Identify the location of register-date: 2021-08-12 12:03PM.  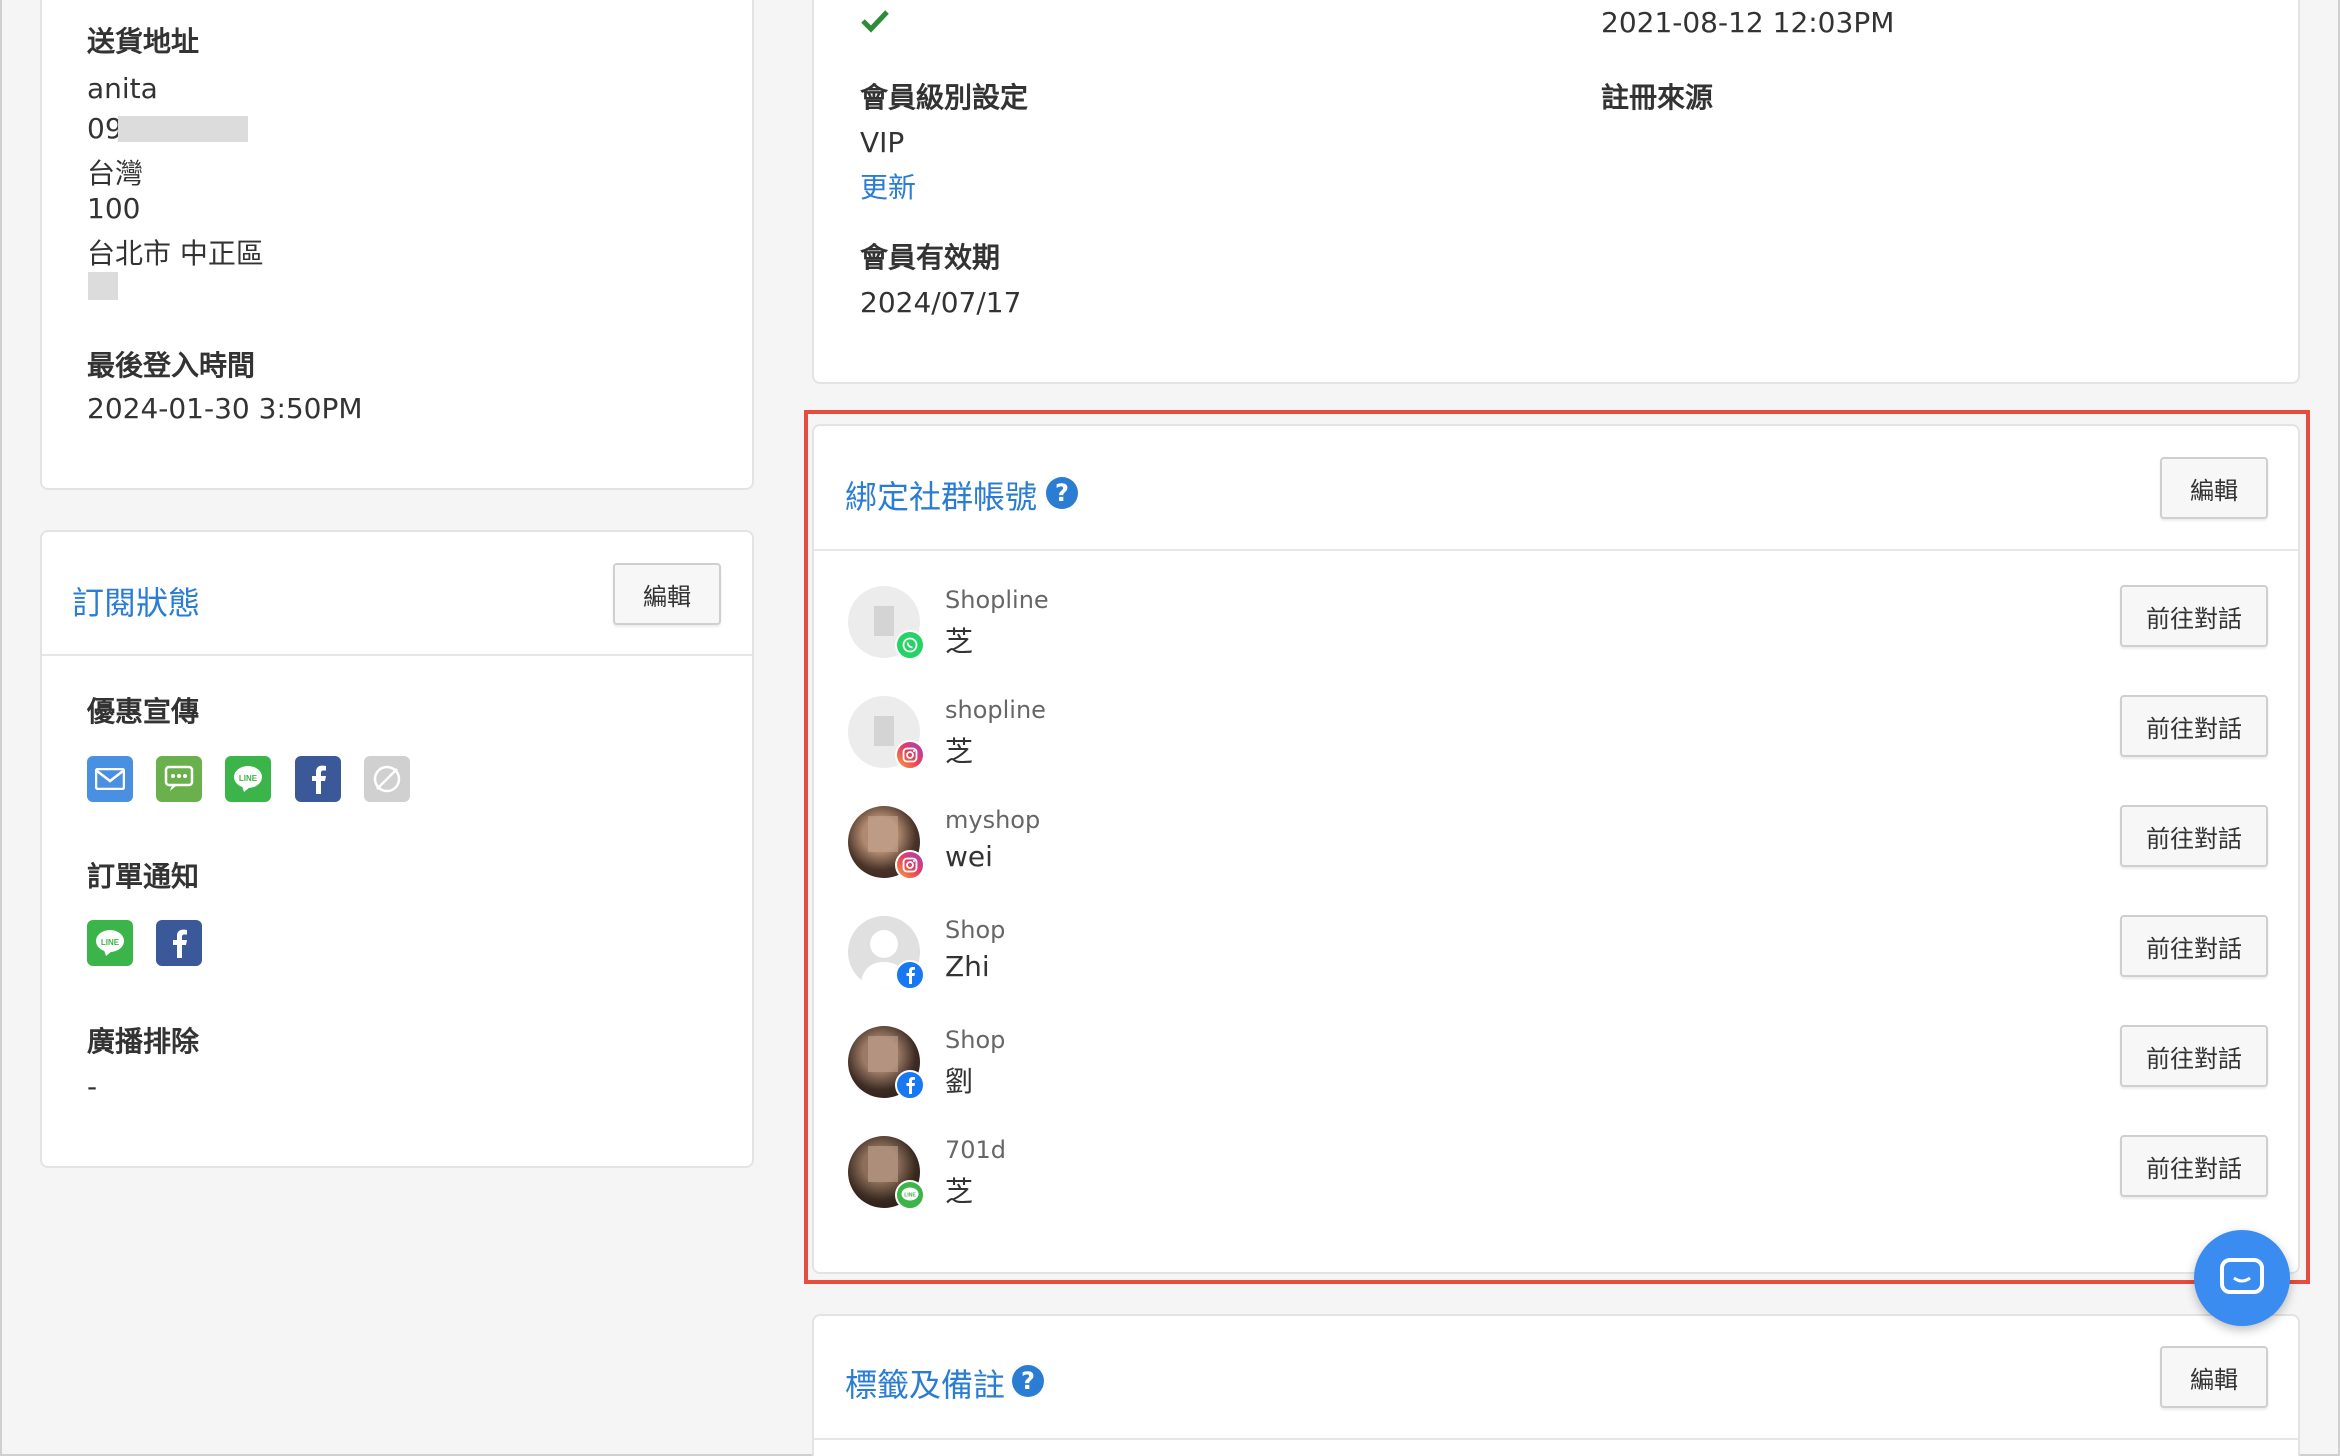
(1748, 22).